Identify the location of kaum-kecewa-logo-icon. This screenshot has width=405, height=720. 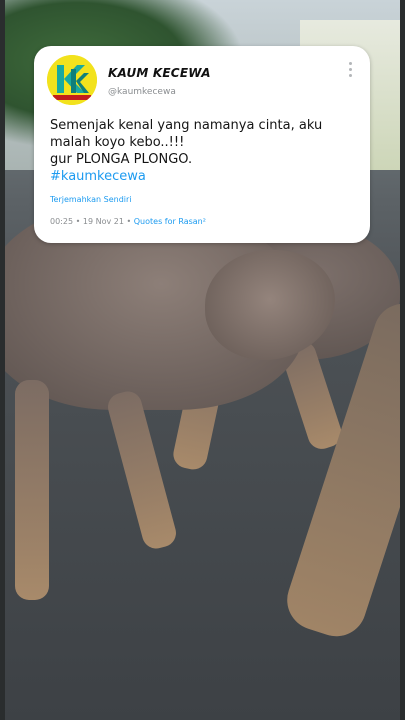
(72, 80).